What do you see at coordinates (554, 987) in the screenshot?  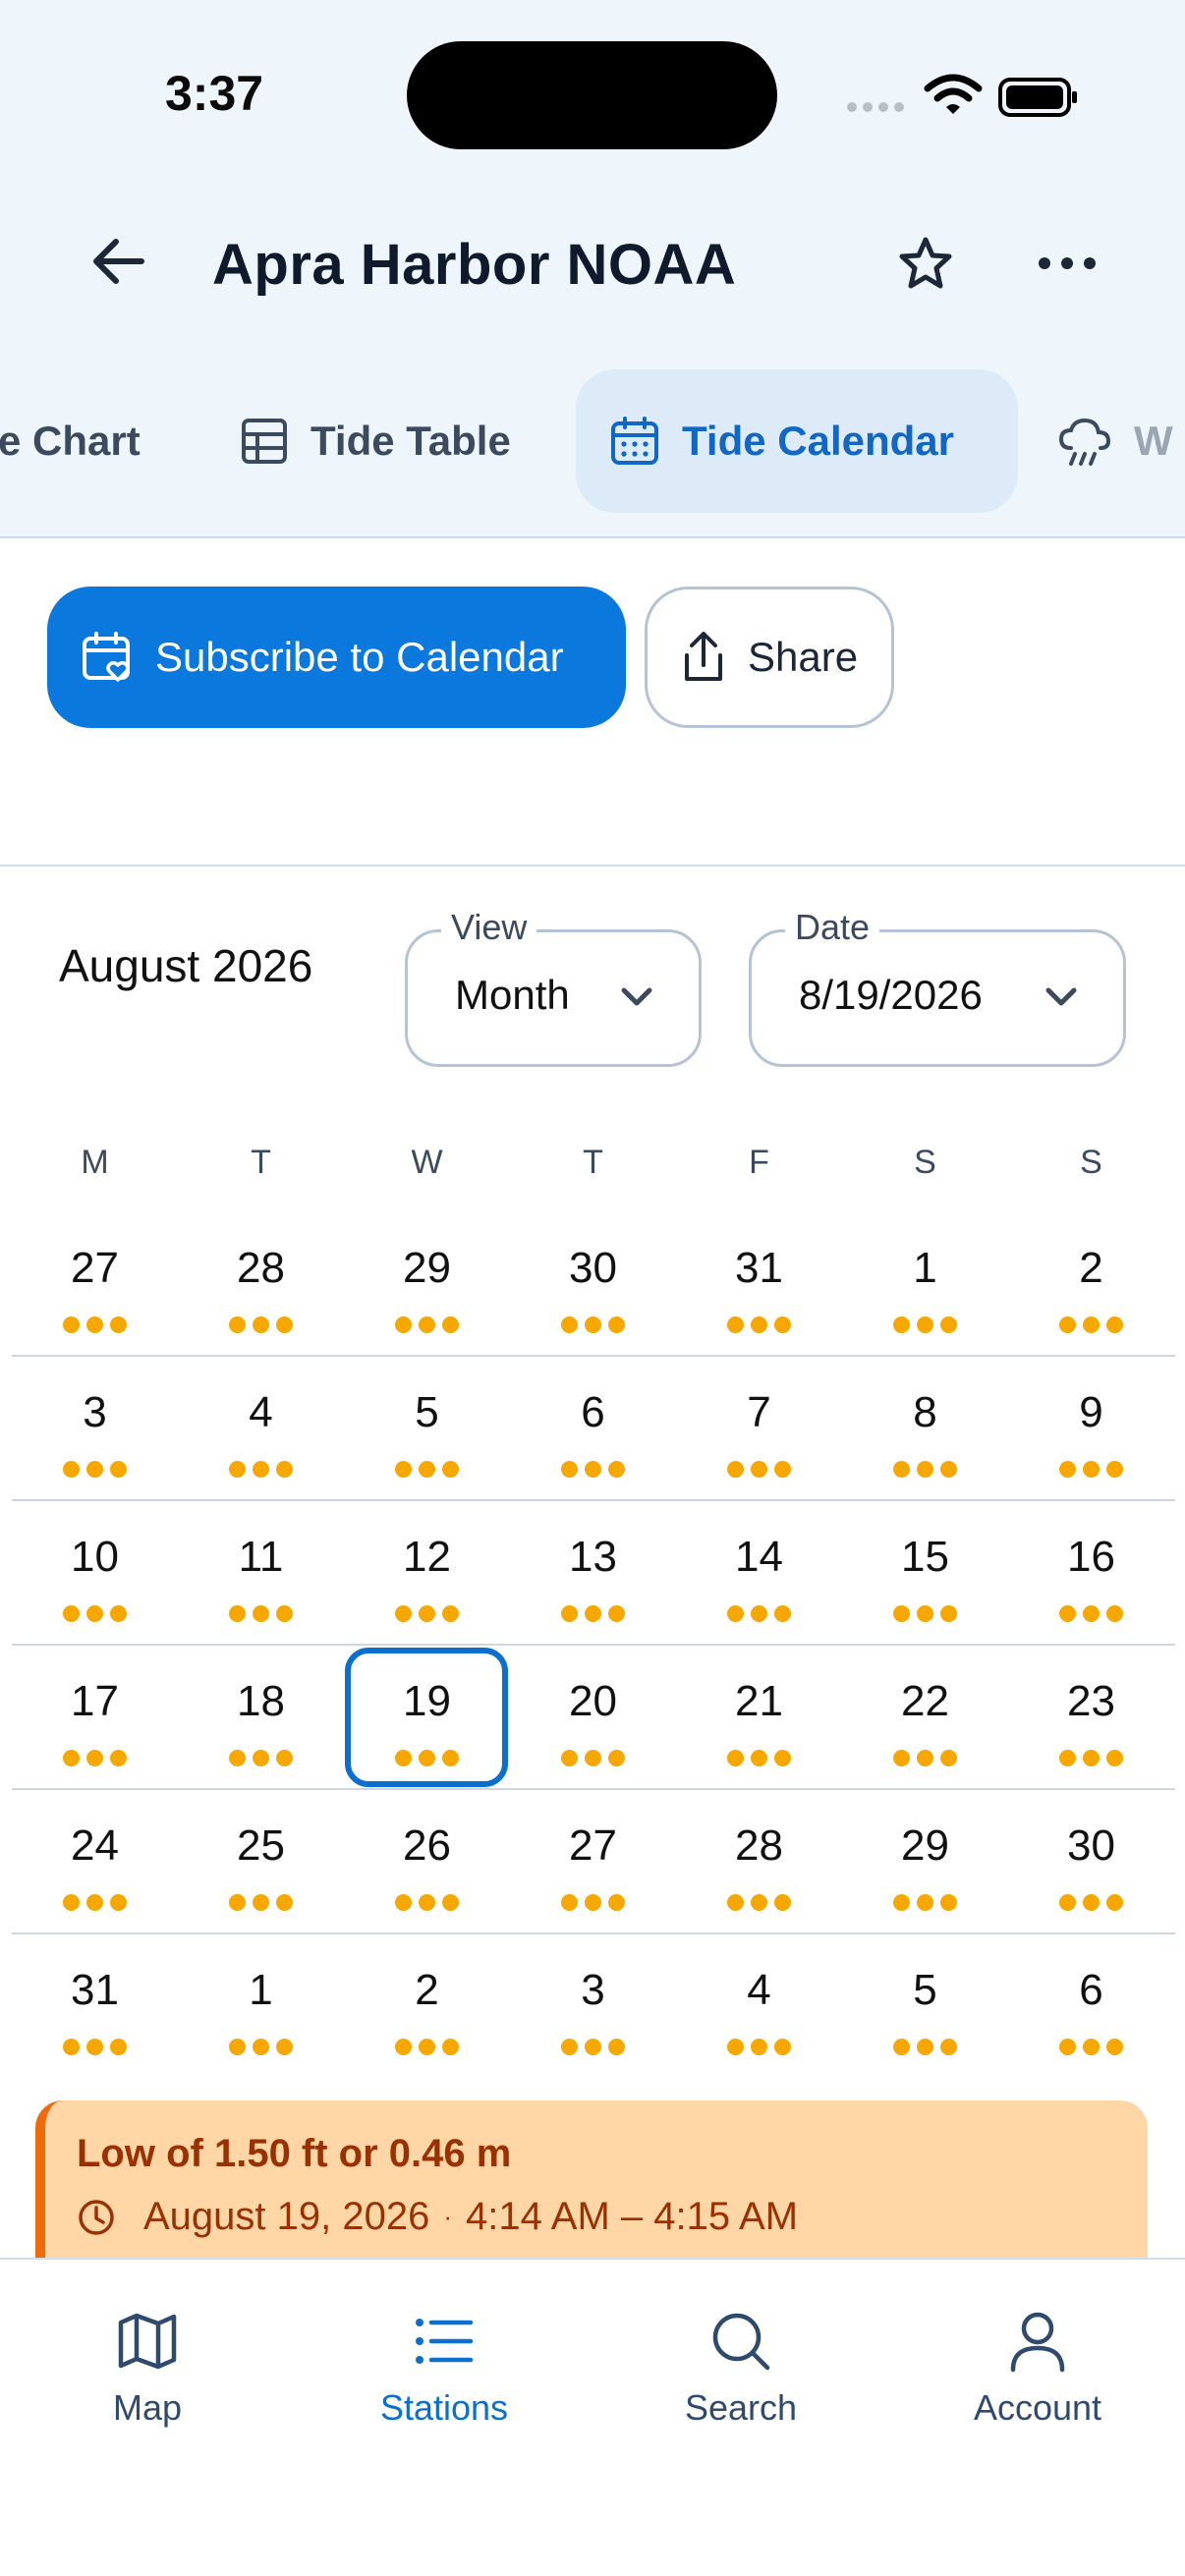 I see `view-select: View Month` at bounding box center [554, 987].